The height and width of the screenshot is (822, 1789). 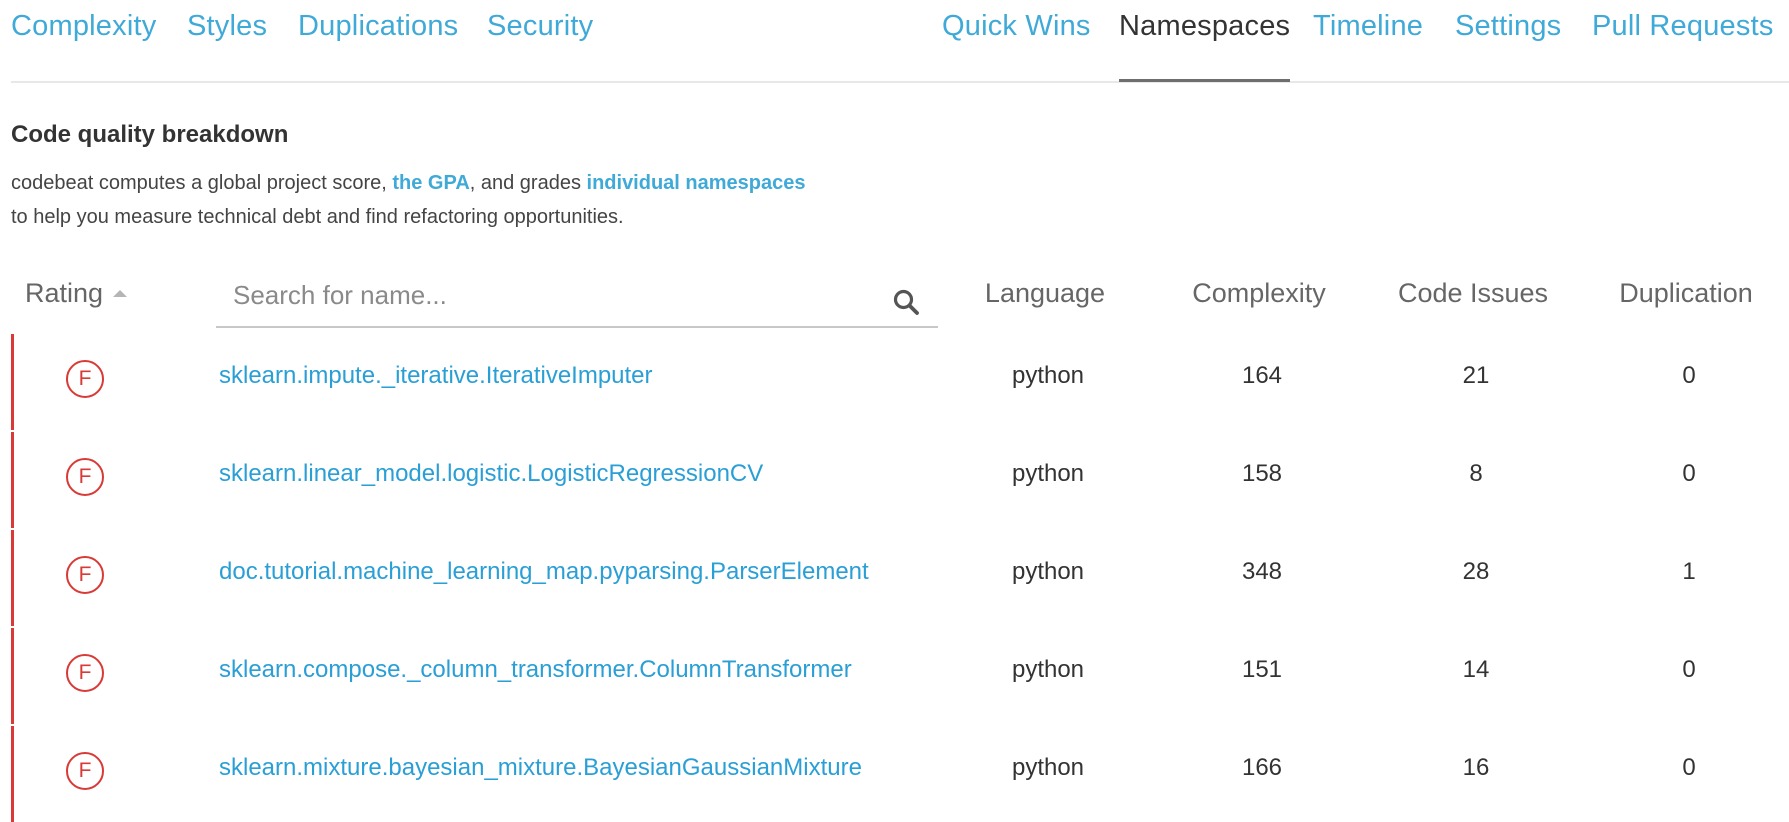 I want to click on search-input, so click(x=553, y=295).